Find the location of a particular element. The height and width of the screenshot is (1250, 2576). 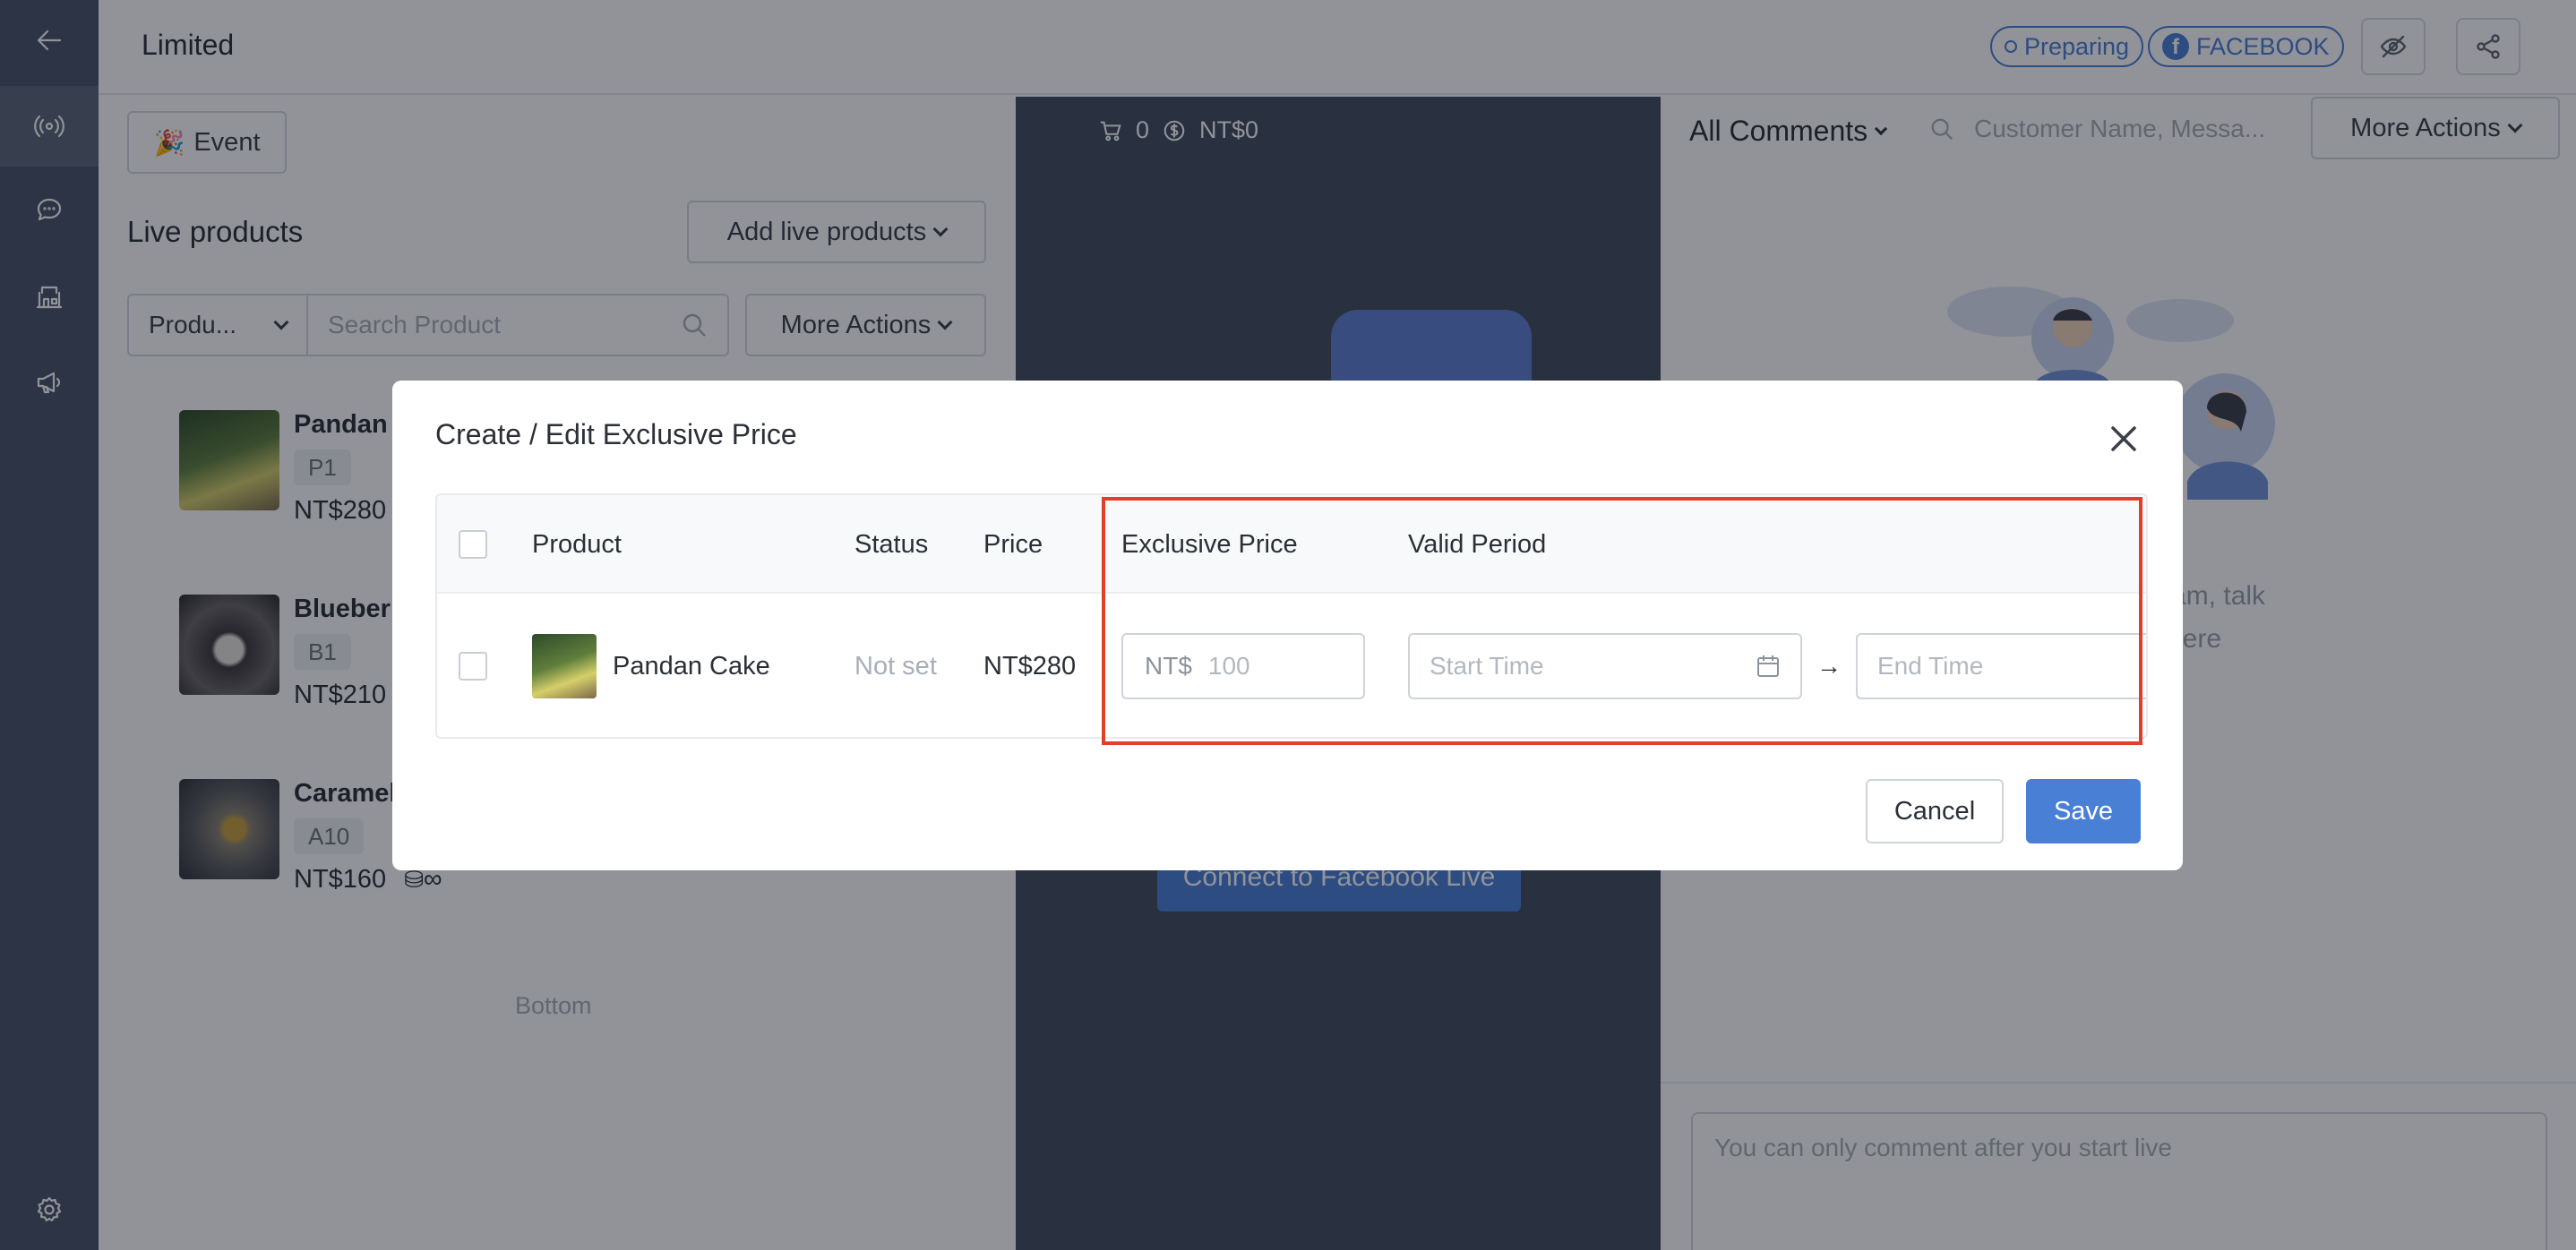

row-product-name: Pandan Cake is located at coordinates (691, 666).